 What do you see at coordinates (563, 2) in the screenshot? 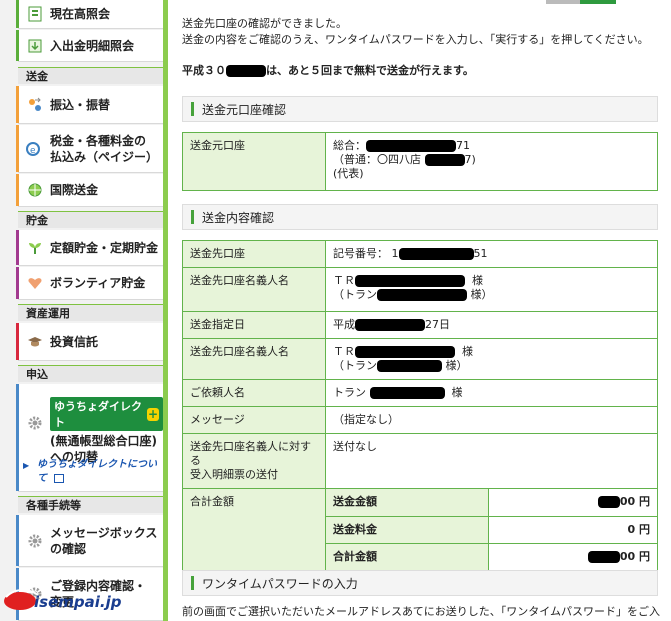
I see `top-button-edge` at bounding box center [563, 2].